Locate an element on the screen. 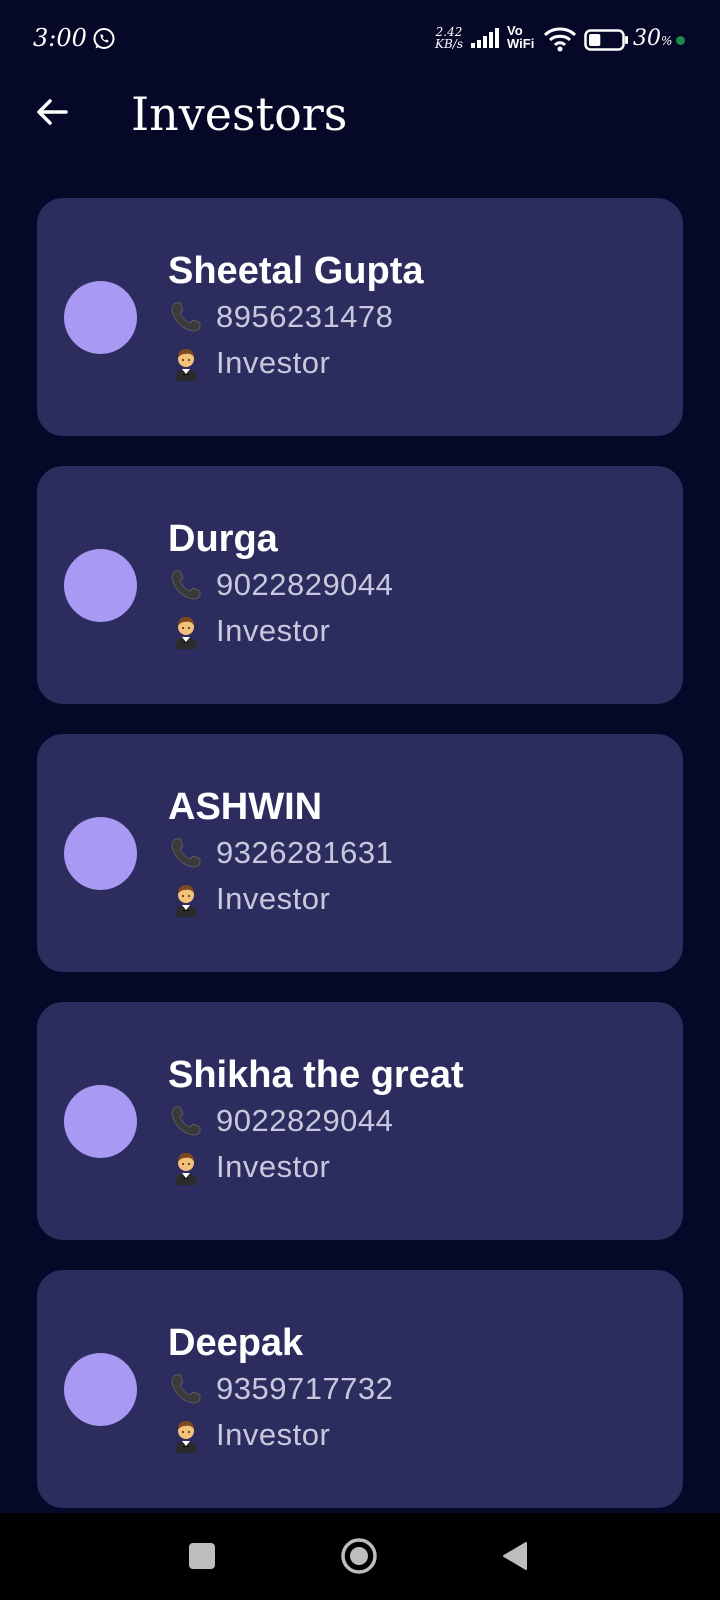  network-speed: 2.42 KB/s is located at coordinates (449, 38).